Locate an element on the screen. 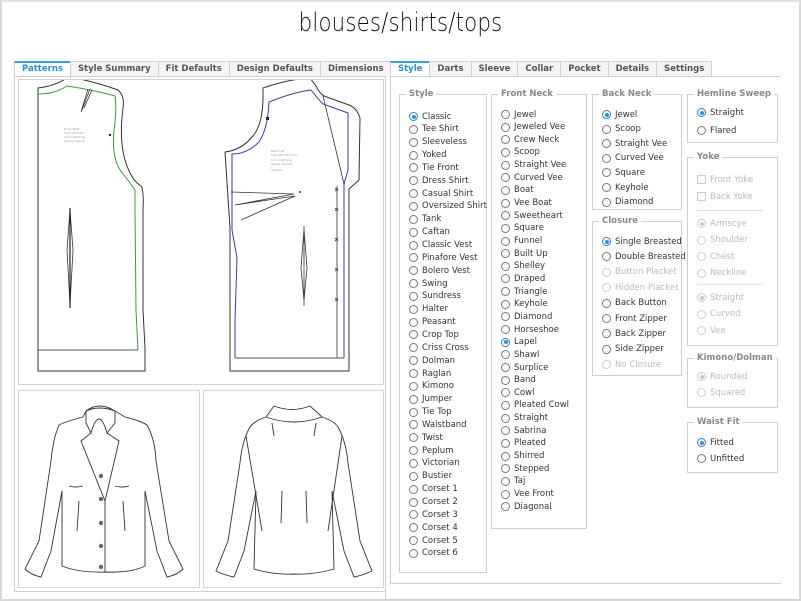  back-neck-option-jewel: Jewel is located at coordinates (619, 114).